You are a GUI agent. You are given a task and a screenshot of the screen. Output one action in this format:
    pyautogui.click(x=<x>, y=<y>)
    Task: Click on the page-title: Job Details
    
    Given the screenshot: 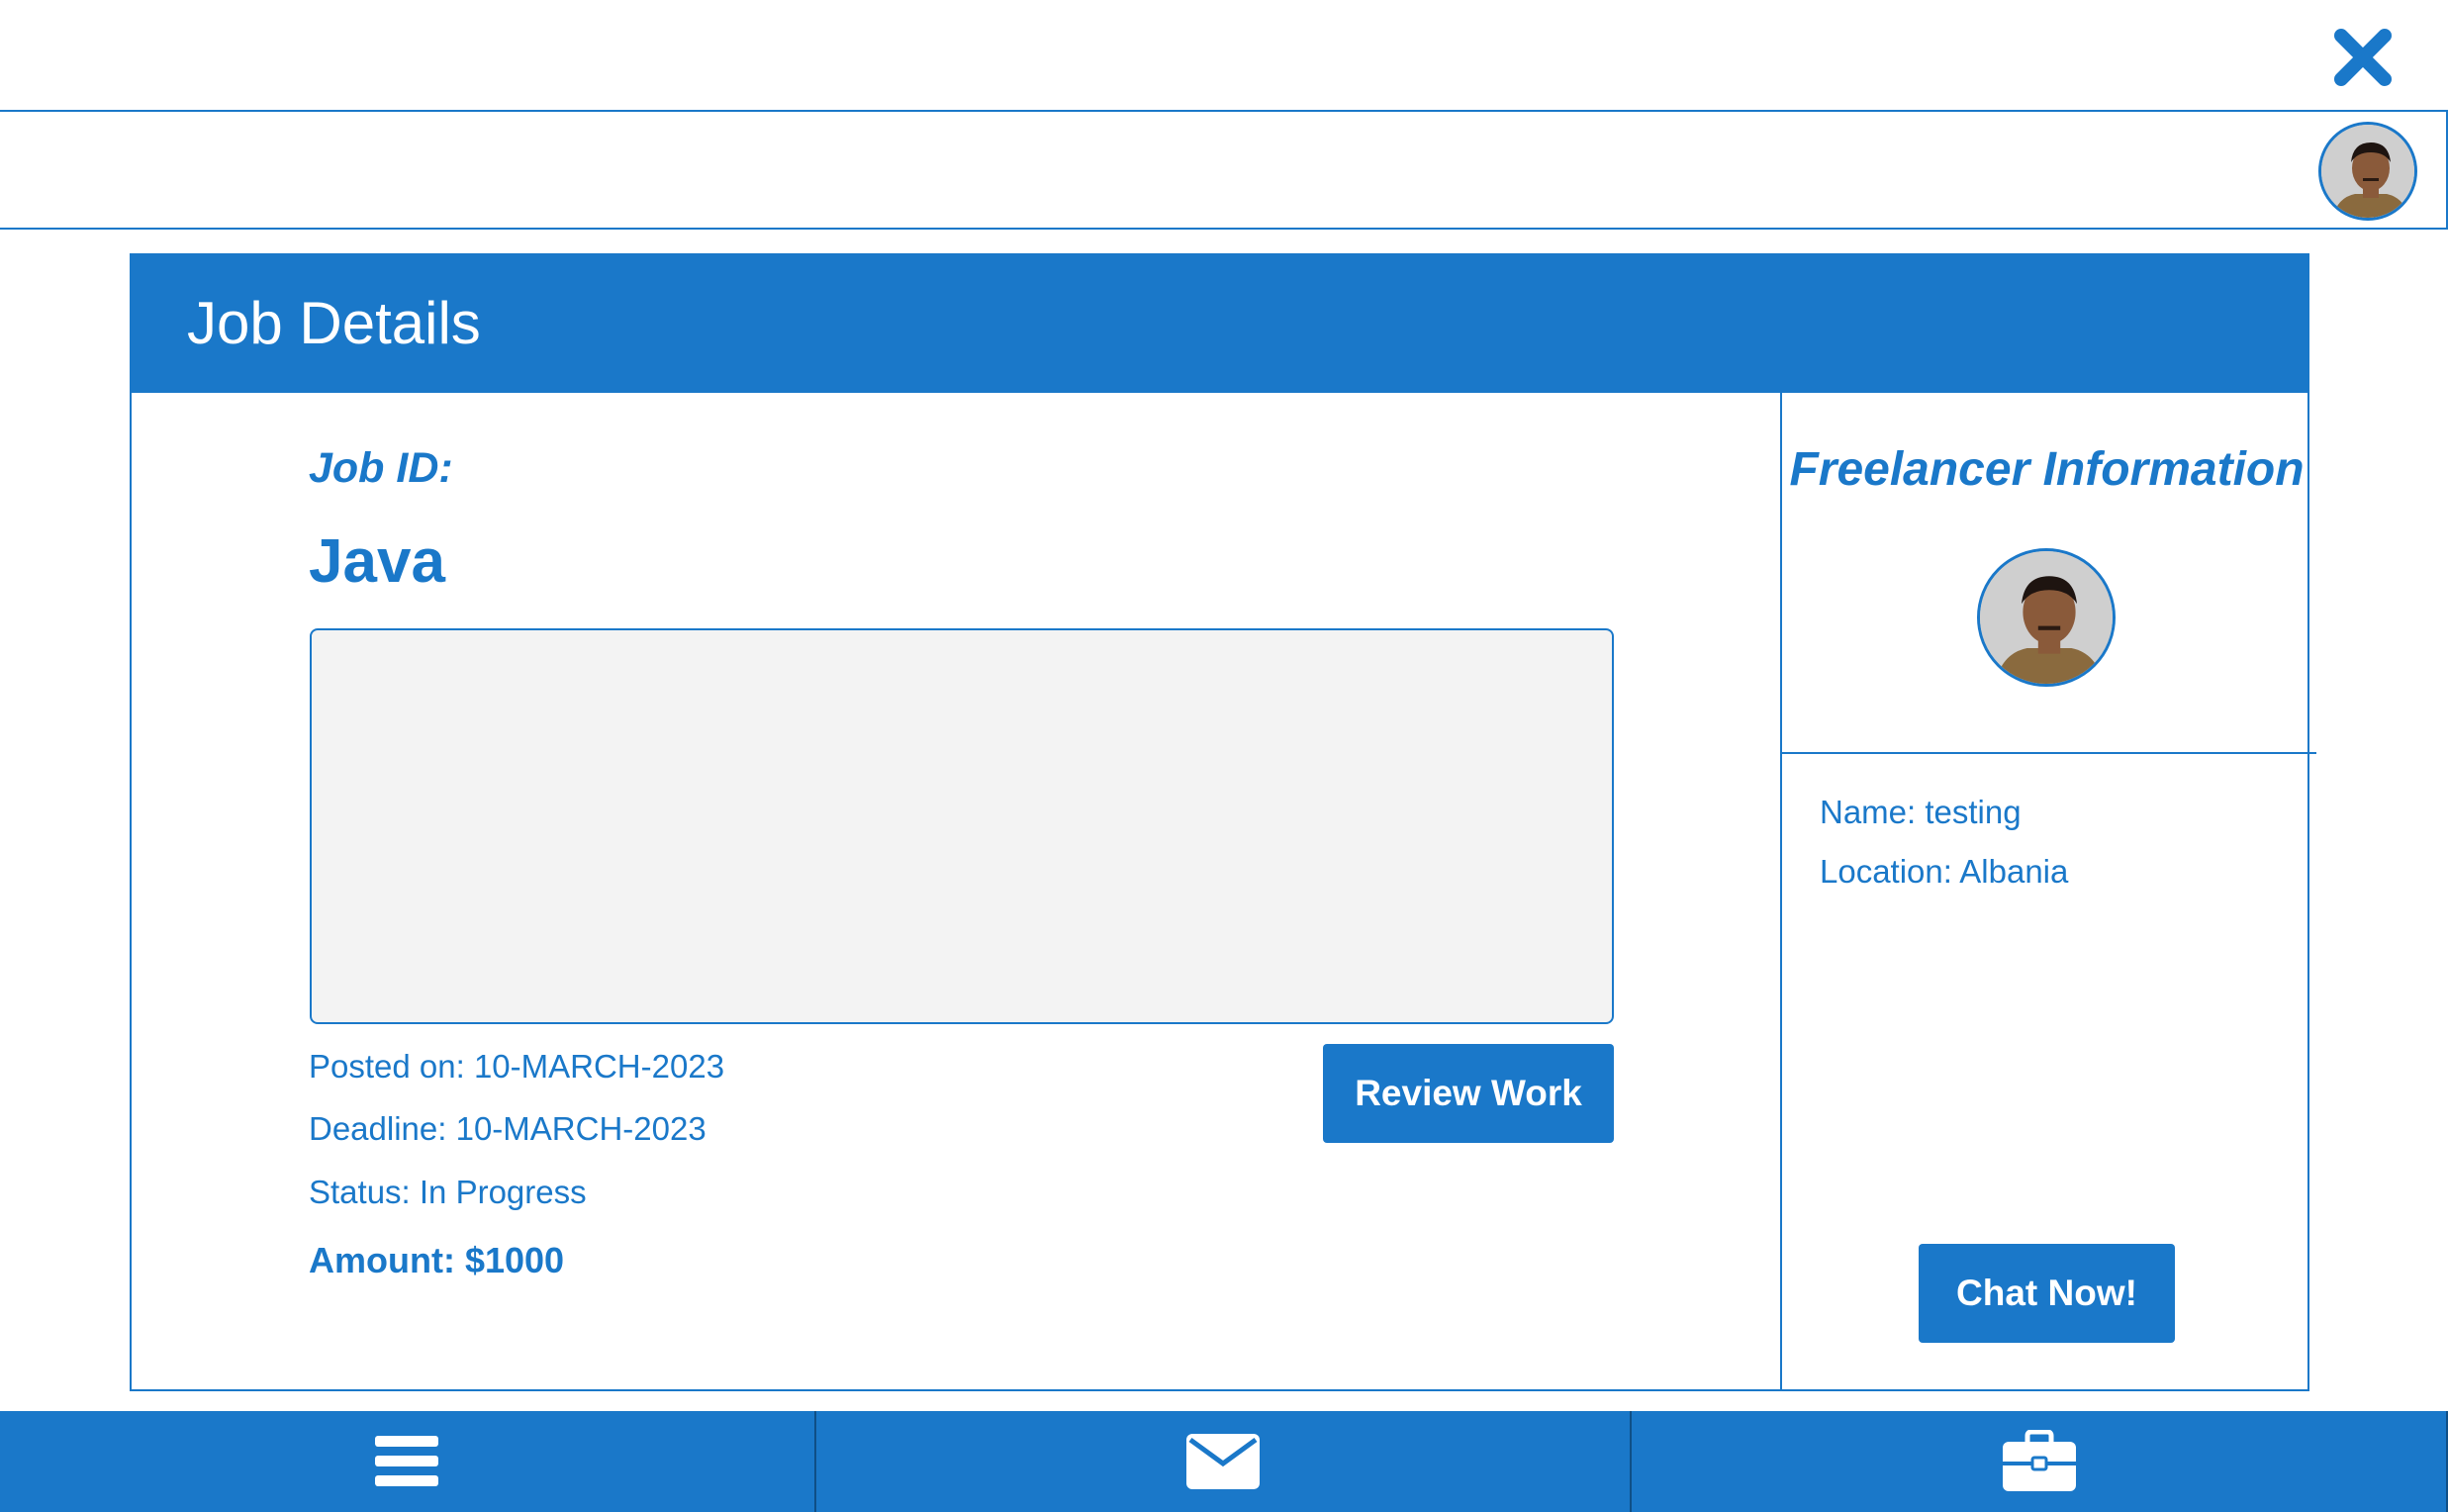 What is the action you would take?
    pyautogui.click(x=334, y=323)
    